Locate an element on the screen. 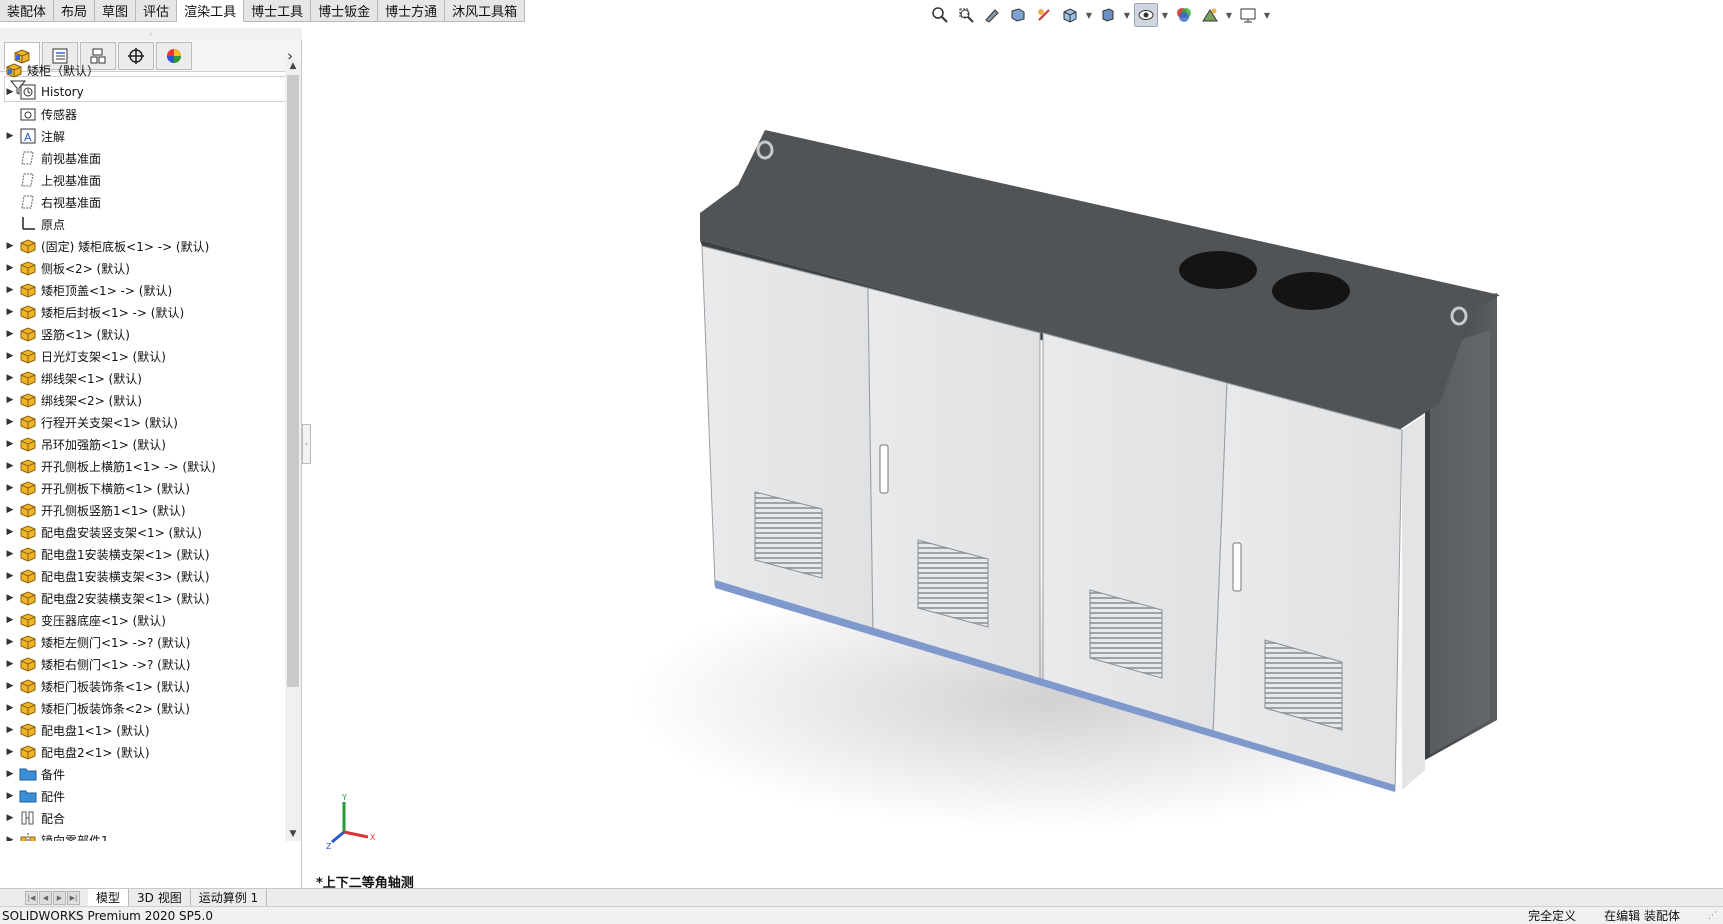  tree-item: ▶ 矮柜顶盖<1> -> (默认) is located at coordinates (142, 290).